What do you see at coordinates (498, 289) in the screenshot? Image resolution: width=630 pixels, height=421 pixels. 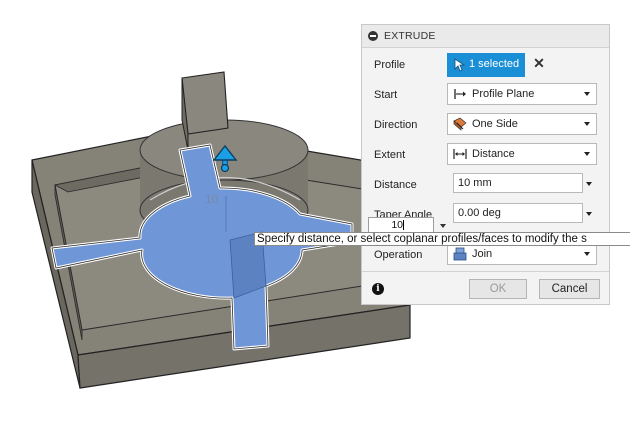 I see `ok-button: OK` at bounding box center [498, 289].